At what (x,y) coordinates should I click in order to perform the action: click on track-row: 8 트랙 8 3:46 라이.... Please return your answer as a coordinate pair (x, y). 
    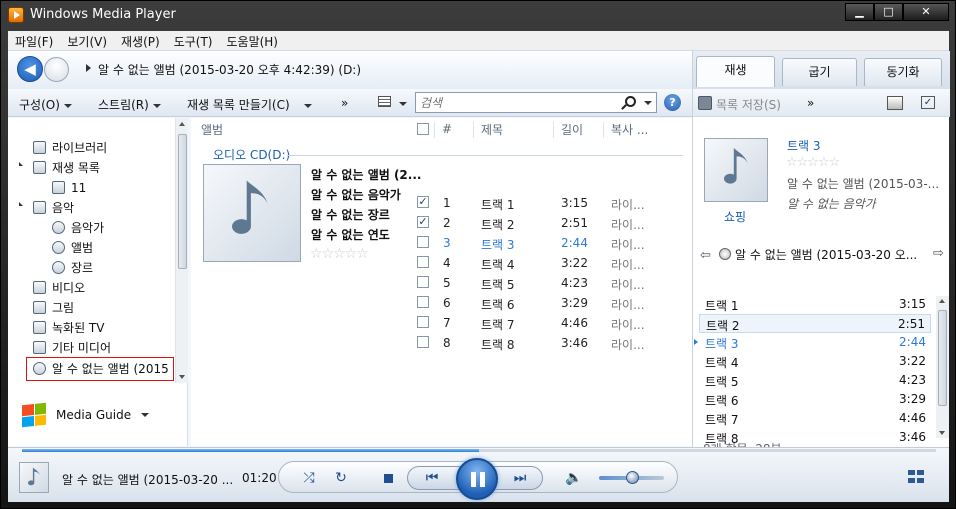
    Looking at the image, I should click on (554, 343).